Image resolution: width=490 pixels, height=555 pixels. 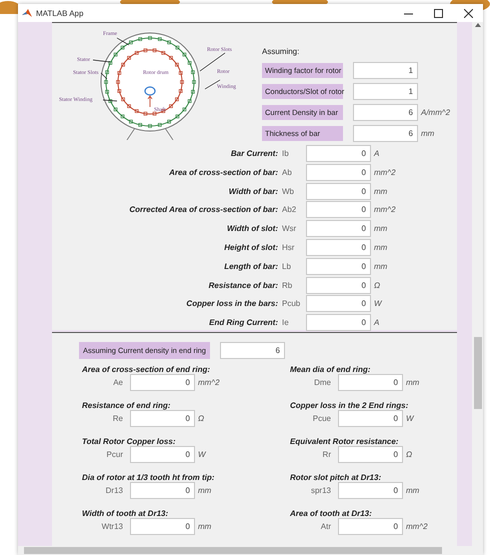 What do you see at coordinates (331, 369) in the screenshot?
I see `result-label: Mean dia of end ring:` at bounding box center [331, 369].